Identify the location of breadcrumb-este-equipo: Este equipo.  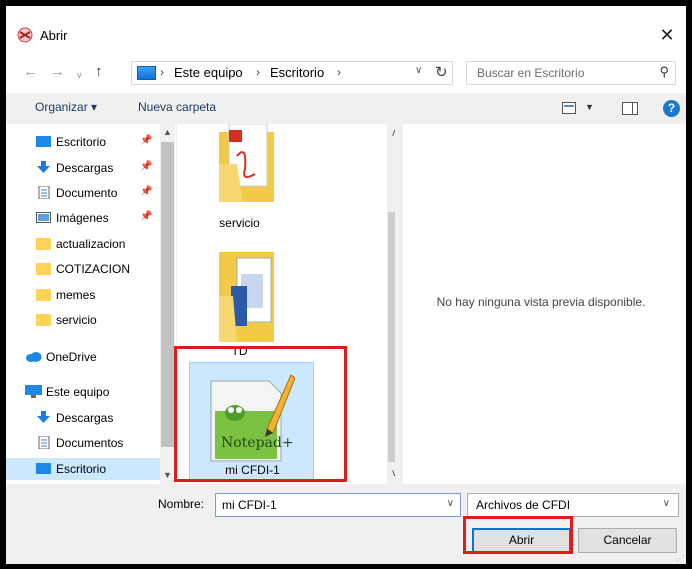
(208, 72).